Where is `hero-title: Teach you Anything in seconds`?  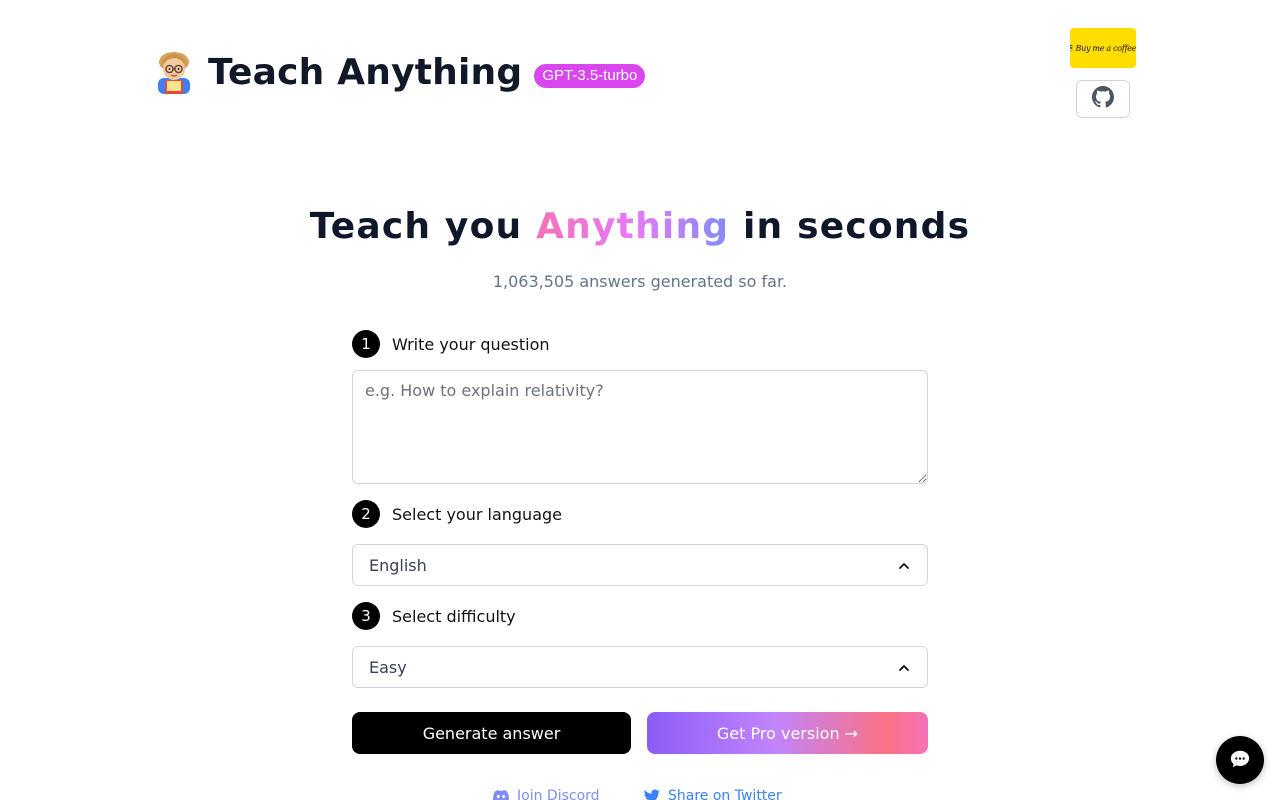
hero-title: Teach you Anything in seconds is located at coordinates (640, 226).